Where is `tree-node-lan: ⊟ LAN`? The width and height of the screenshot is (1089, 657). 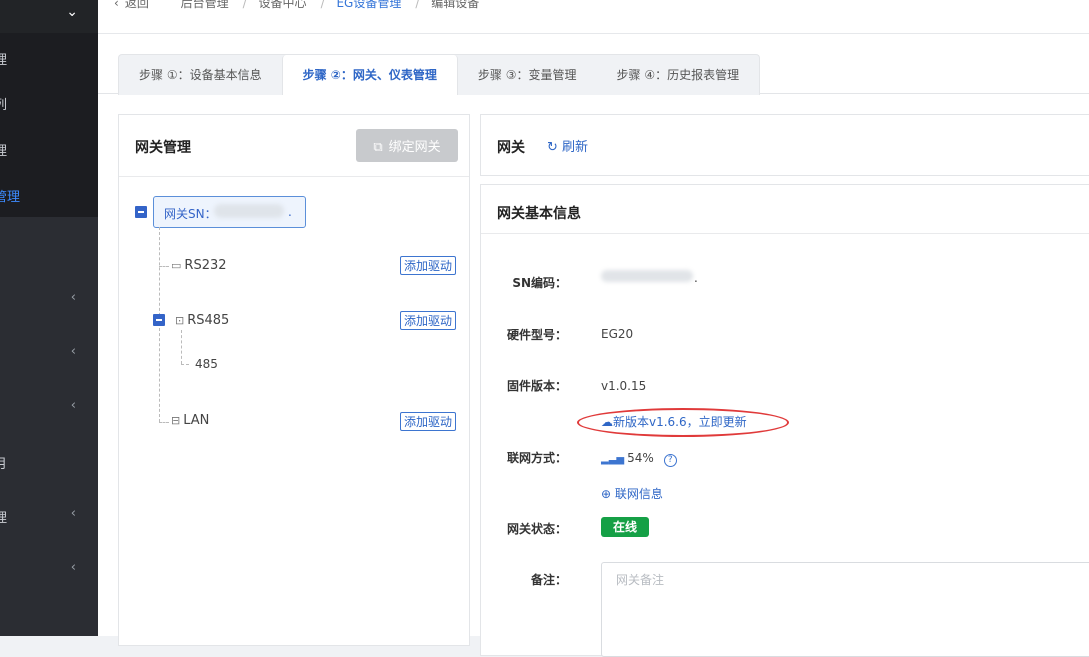
tree-node-lan: ⊟ LAN is located at coordinates (190, 420).